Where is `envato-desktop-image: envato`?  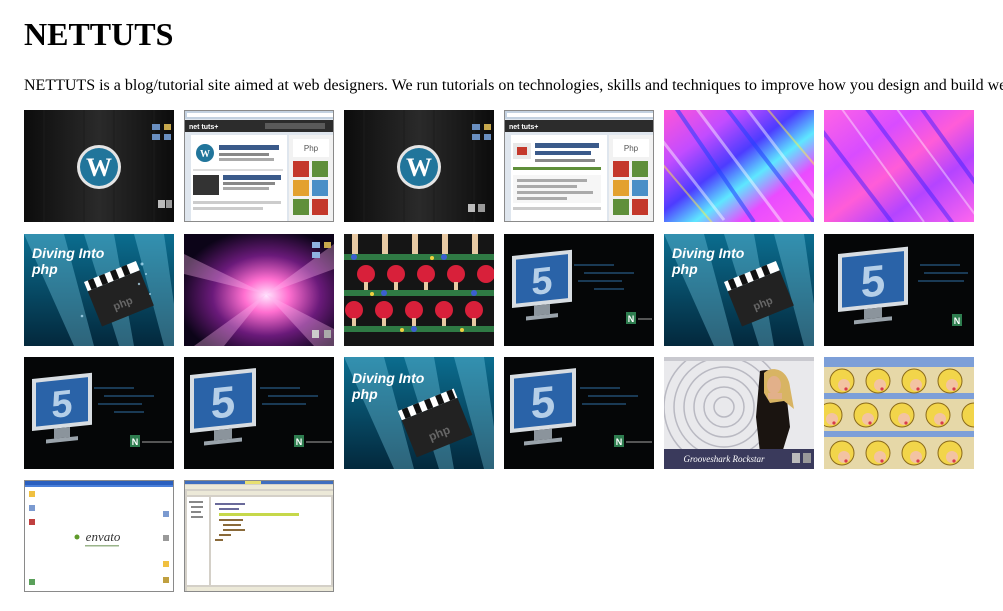 envato-desktop-image: envato is located at coordinates (99, 536).